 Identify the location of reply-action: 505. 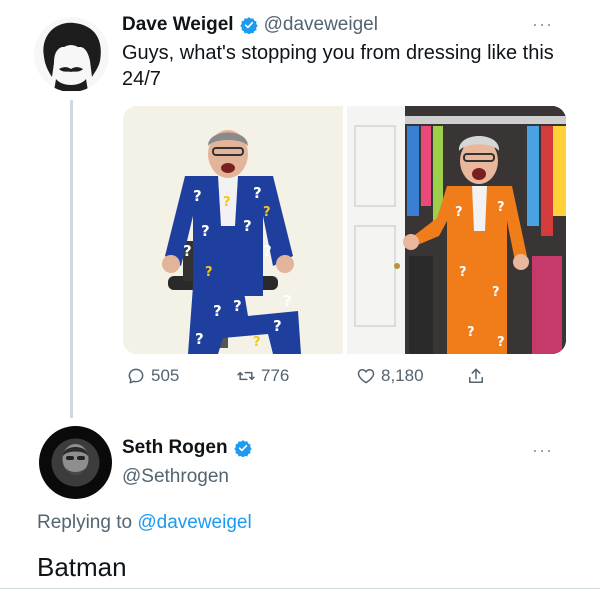
(152, 376).